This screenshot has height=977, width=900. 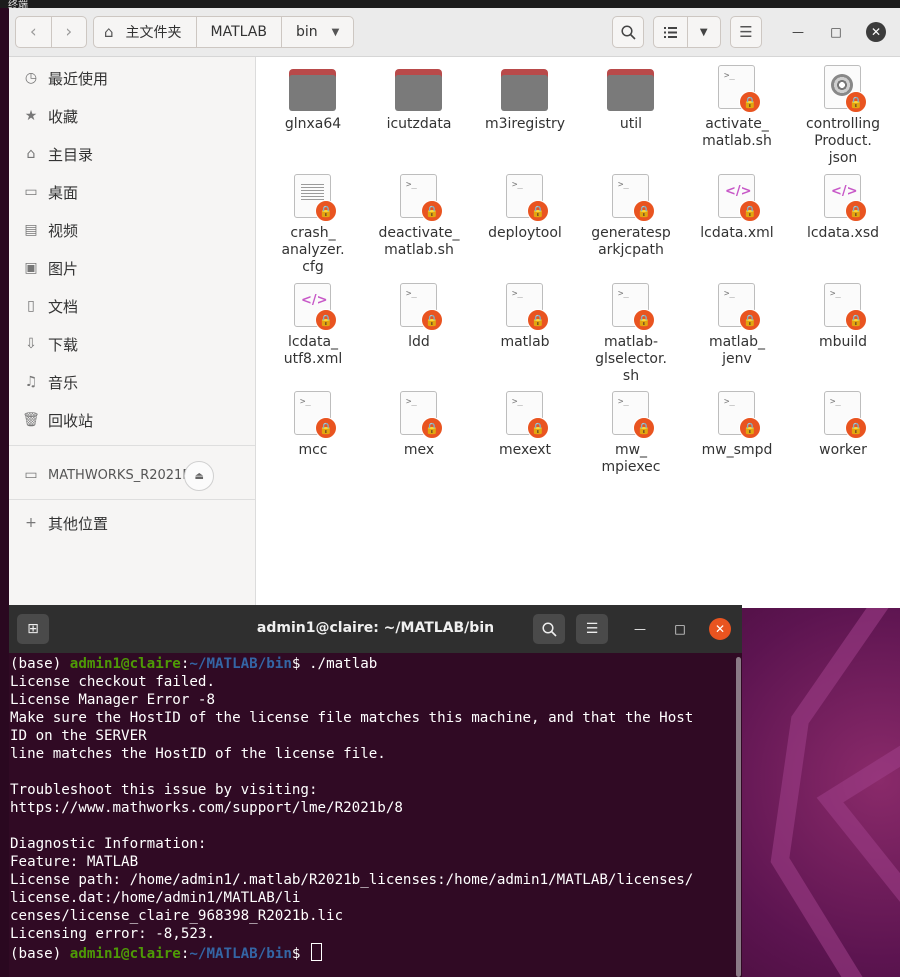 What do you see at coordinates (177, 916) in the screenshot?
I see `terminal-output-line: censes/license_claire_968398_R2021b.lic` at bounding box center [177, 916].